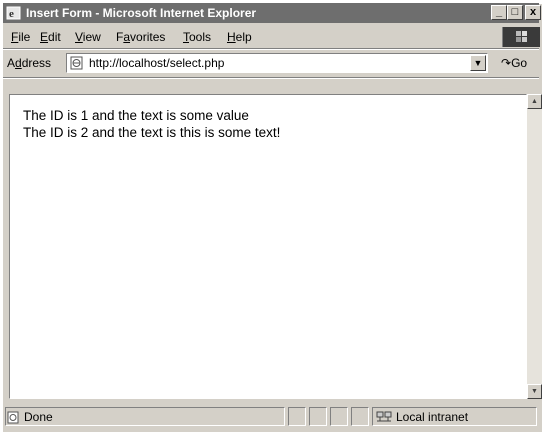 The width and height of the screenshot is (542, 432). I want to click on address-label: Address, so click(29, 63).